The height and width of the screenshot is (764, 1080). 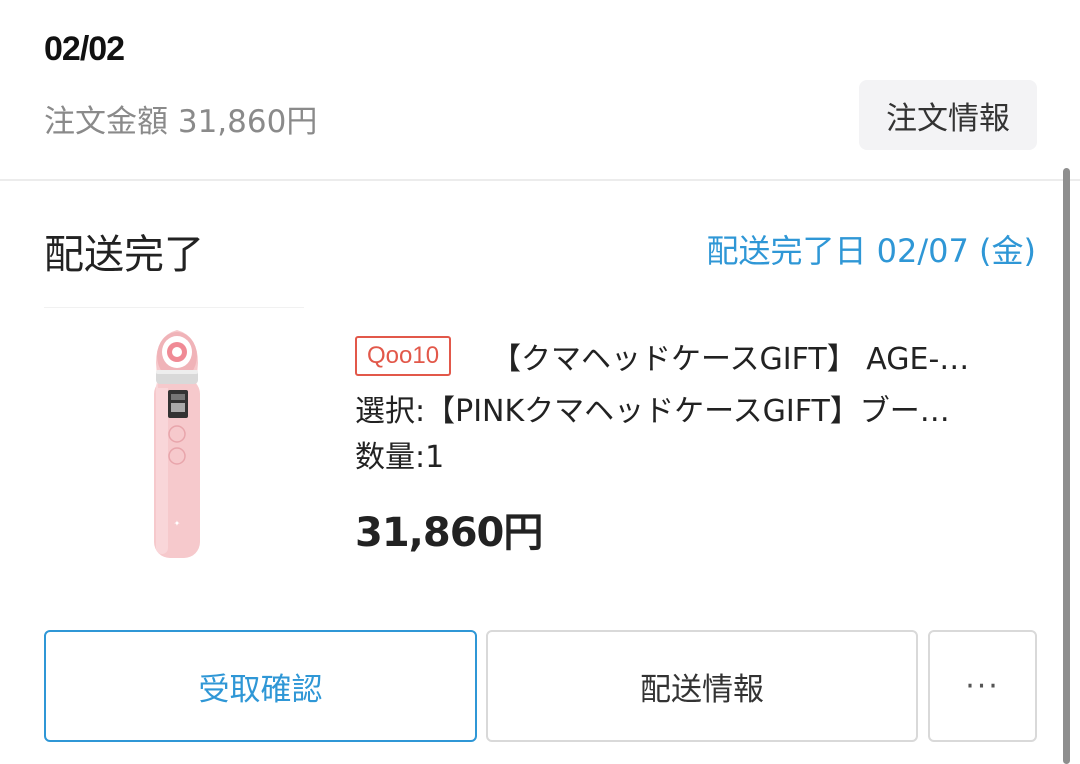 What do you see at coordinates (540, 180) in the screenshot?
I see `header-divider` at bounding box center [540, 180].